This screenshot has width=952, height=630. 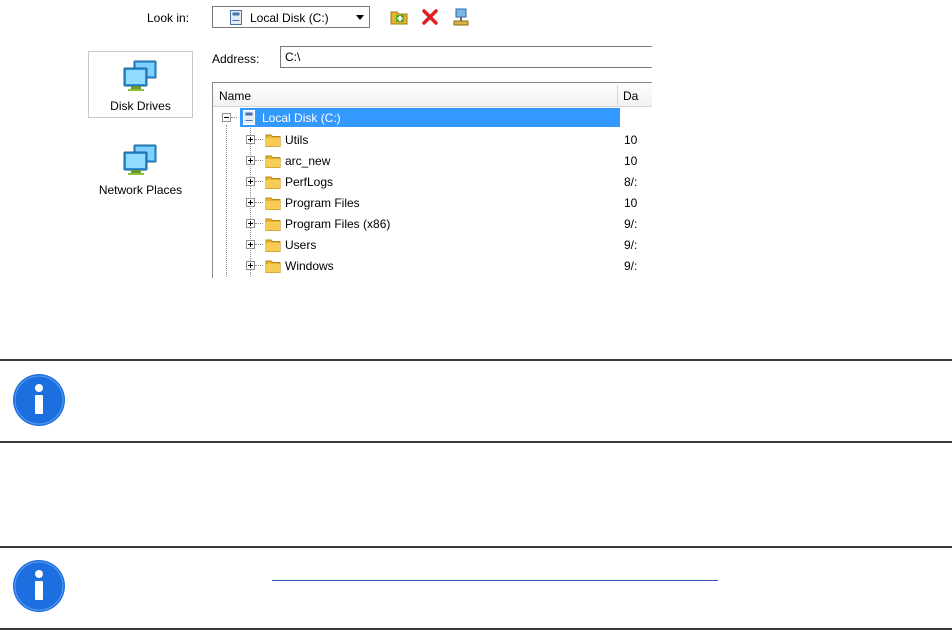 What do you see at coordinates (301, 245) in the screenshot?
I see `tree-row-label: Users` at bounding box center [301, 245].